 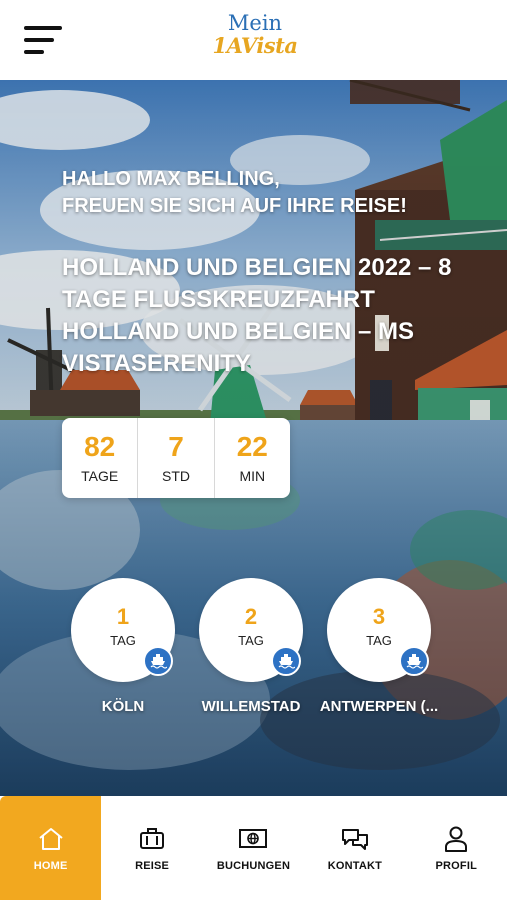 I want to click on countdown-minutes: 22 MIN, so click(x=251, y=458).